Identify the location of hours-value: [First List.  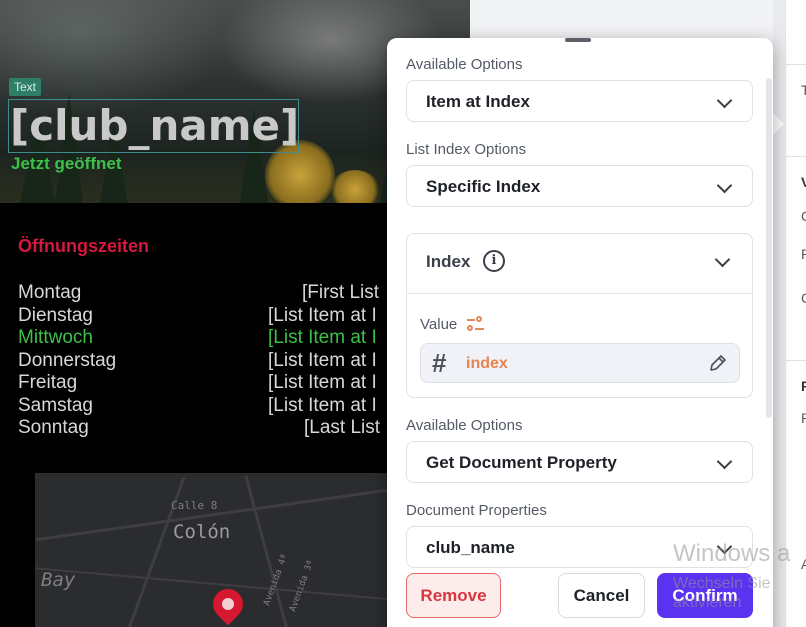
(341, 292).